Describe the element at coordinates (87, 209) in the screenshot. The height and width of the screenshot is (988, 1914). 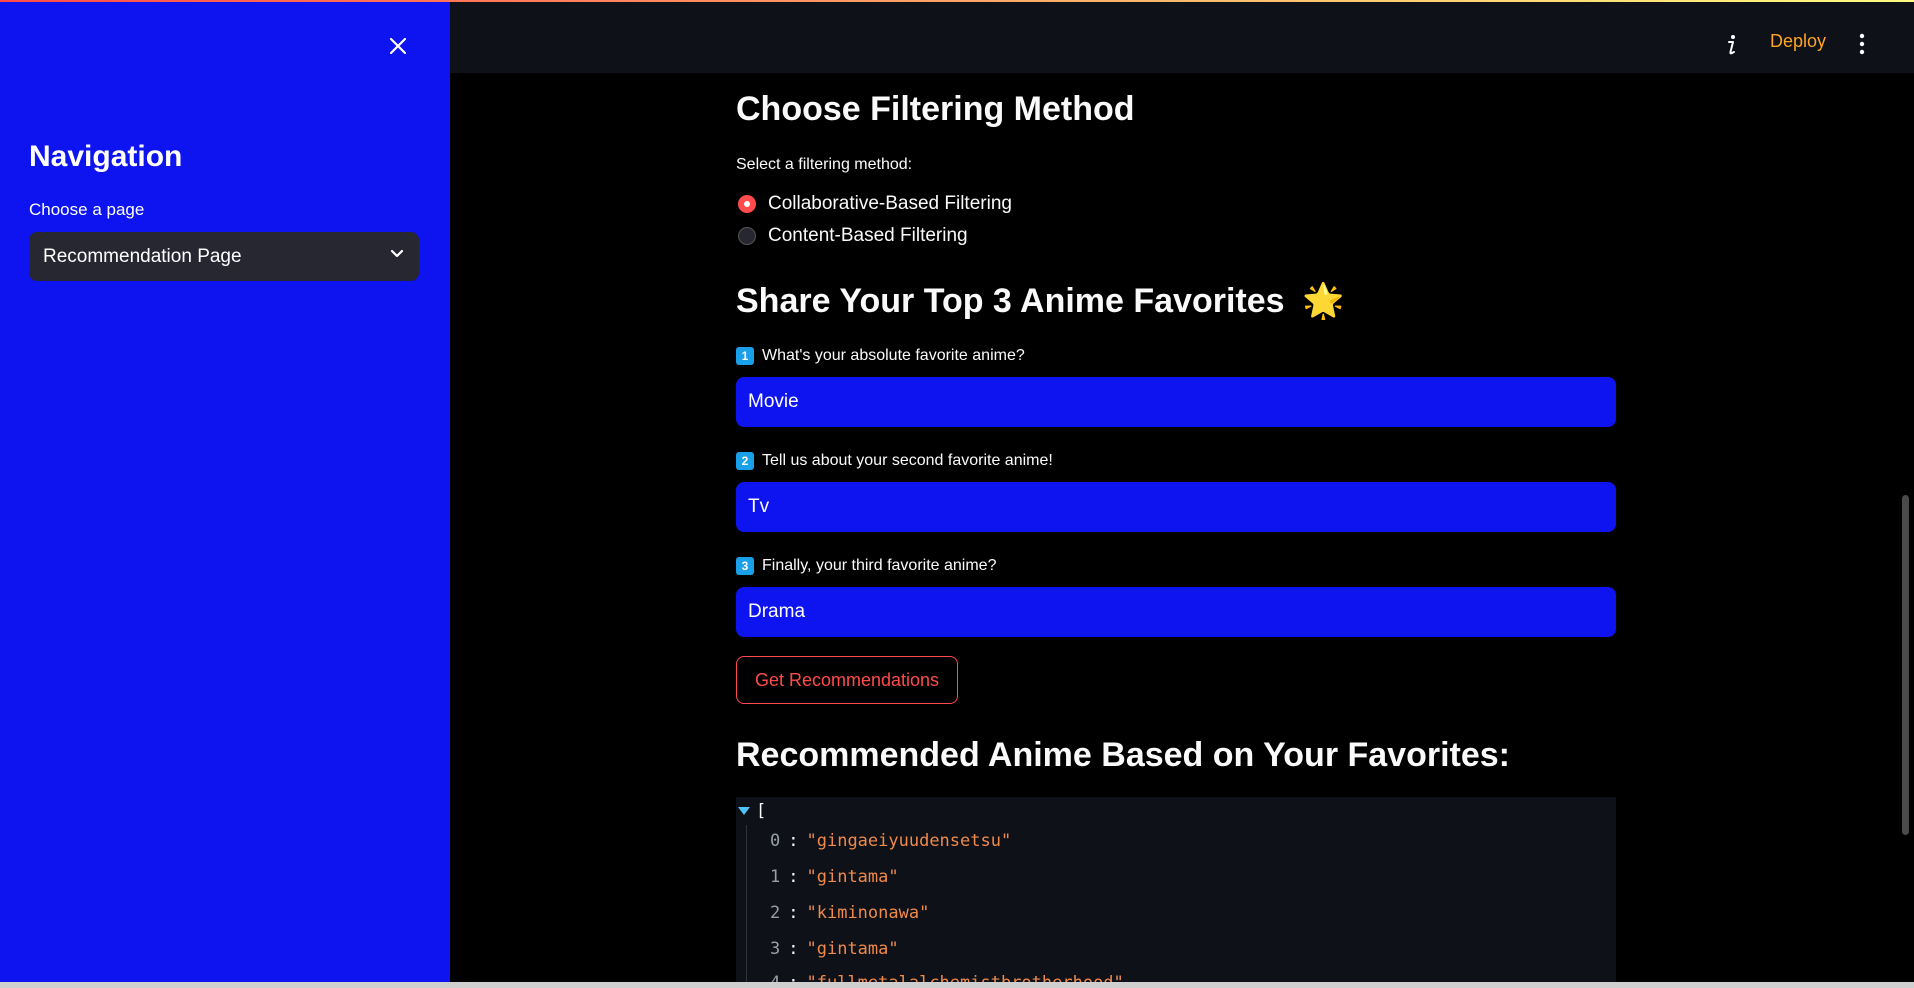
I see `page-select-label: Choose a page` at that location.